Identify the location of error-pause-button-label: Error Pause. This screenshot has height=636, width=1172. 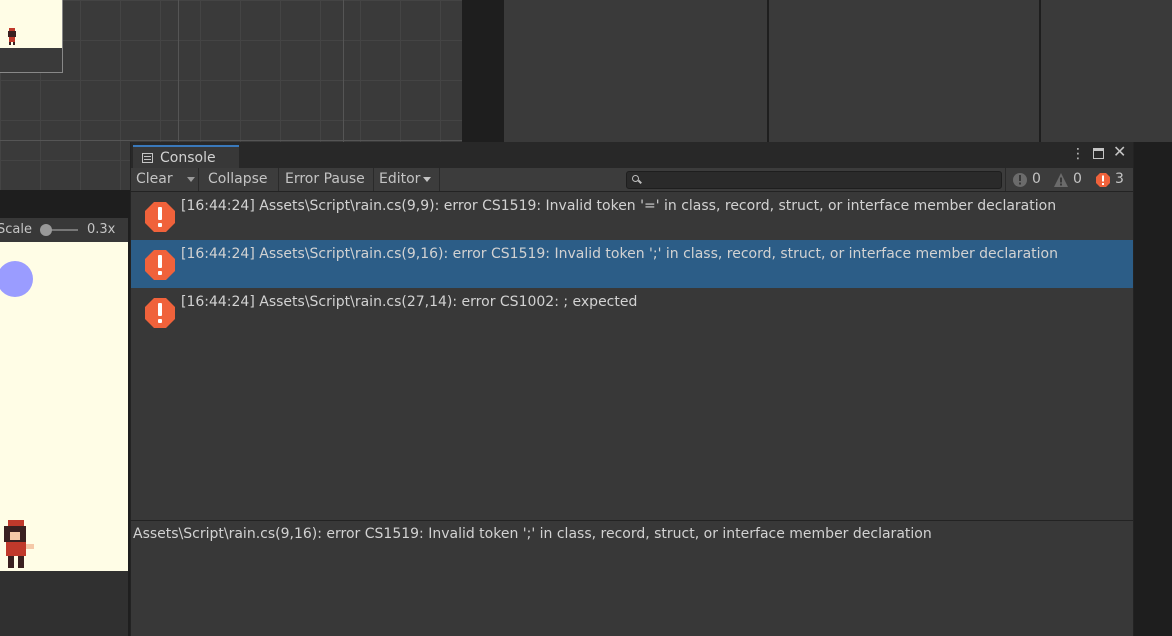
(325, 179).